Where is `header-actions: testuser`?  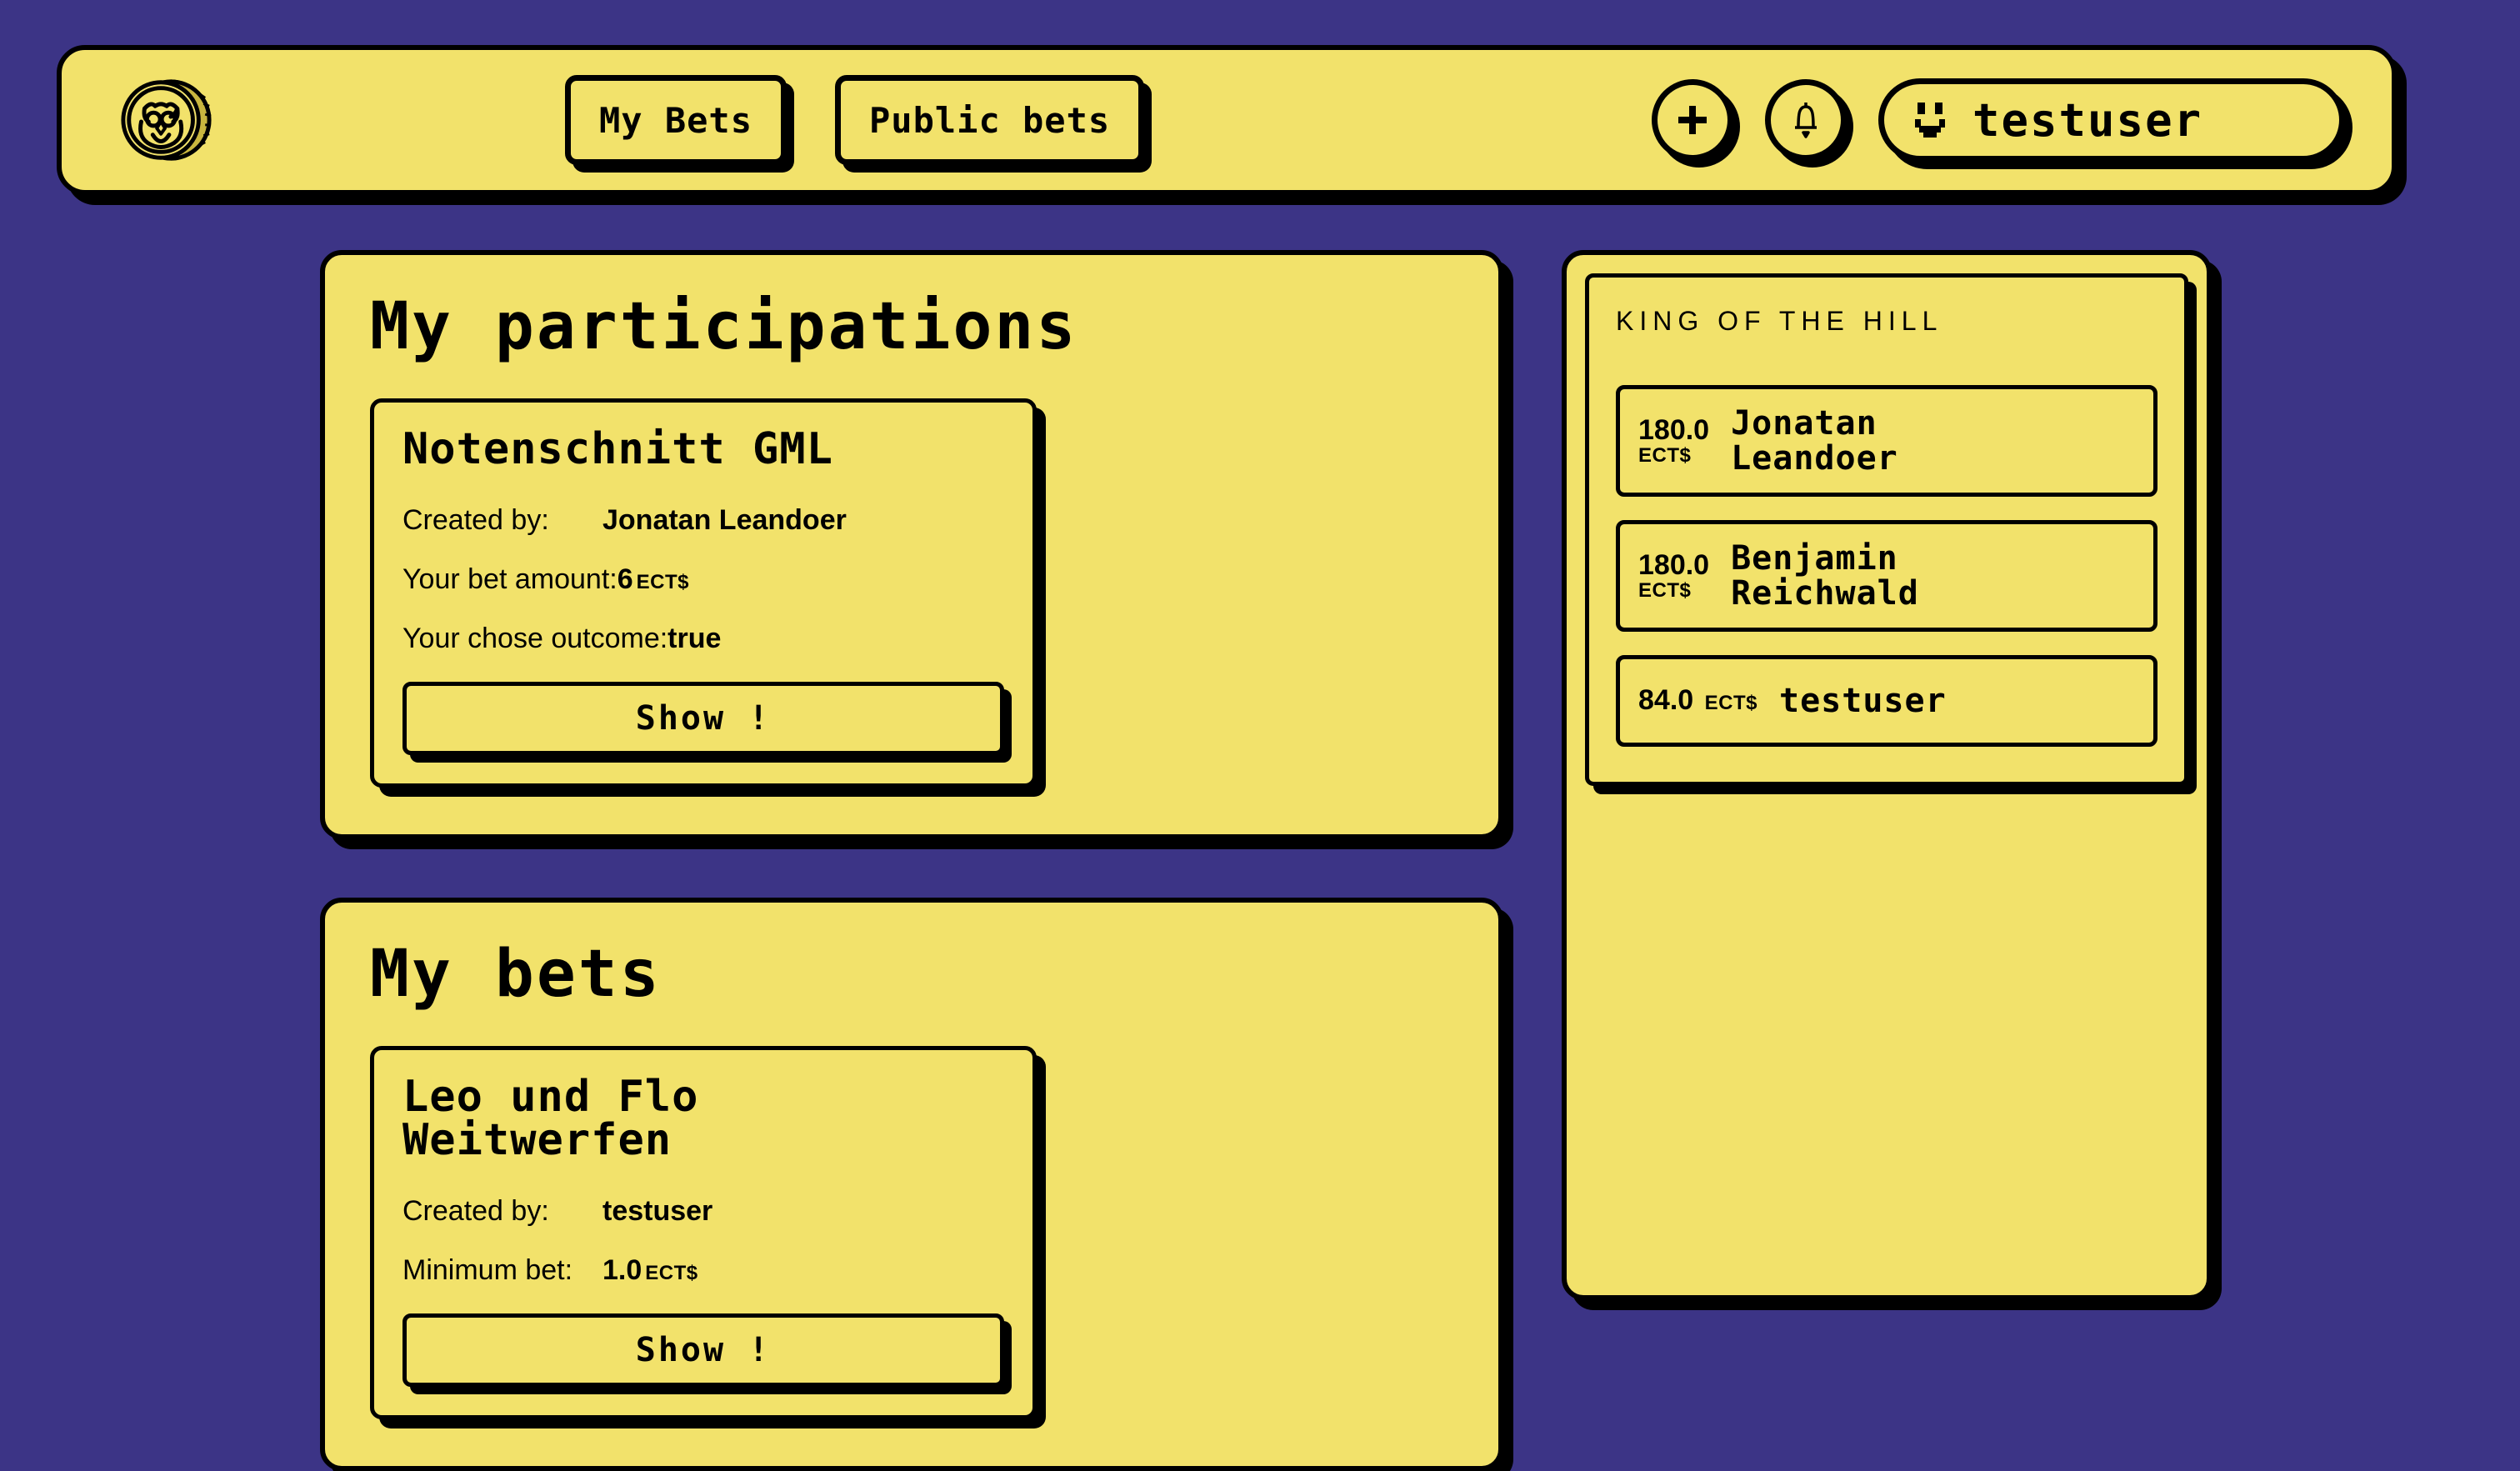 header-actions: testuser is located at coordinates (2006, 120).